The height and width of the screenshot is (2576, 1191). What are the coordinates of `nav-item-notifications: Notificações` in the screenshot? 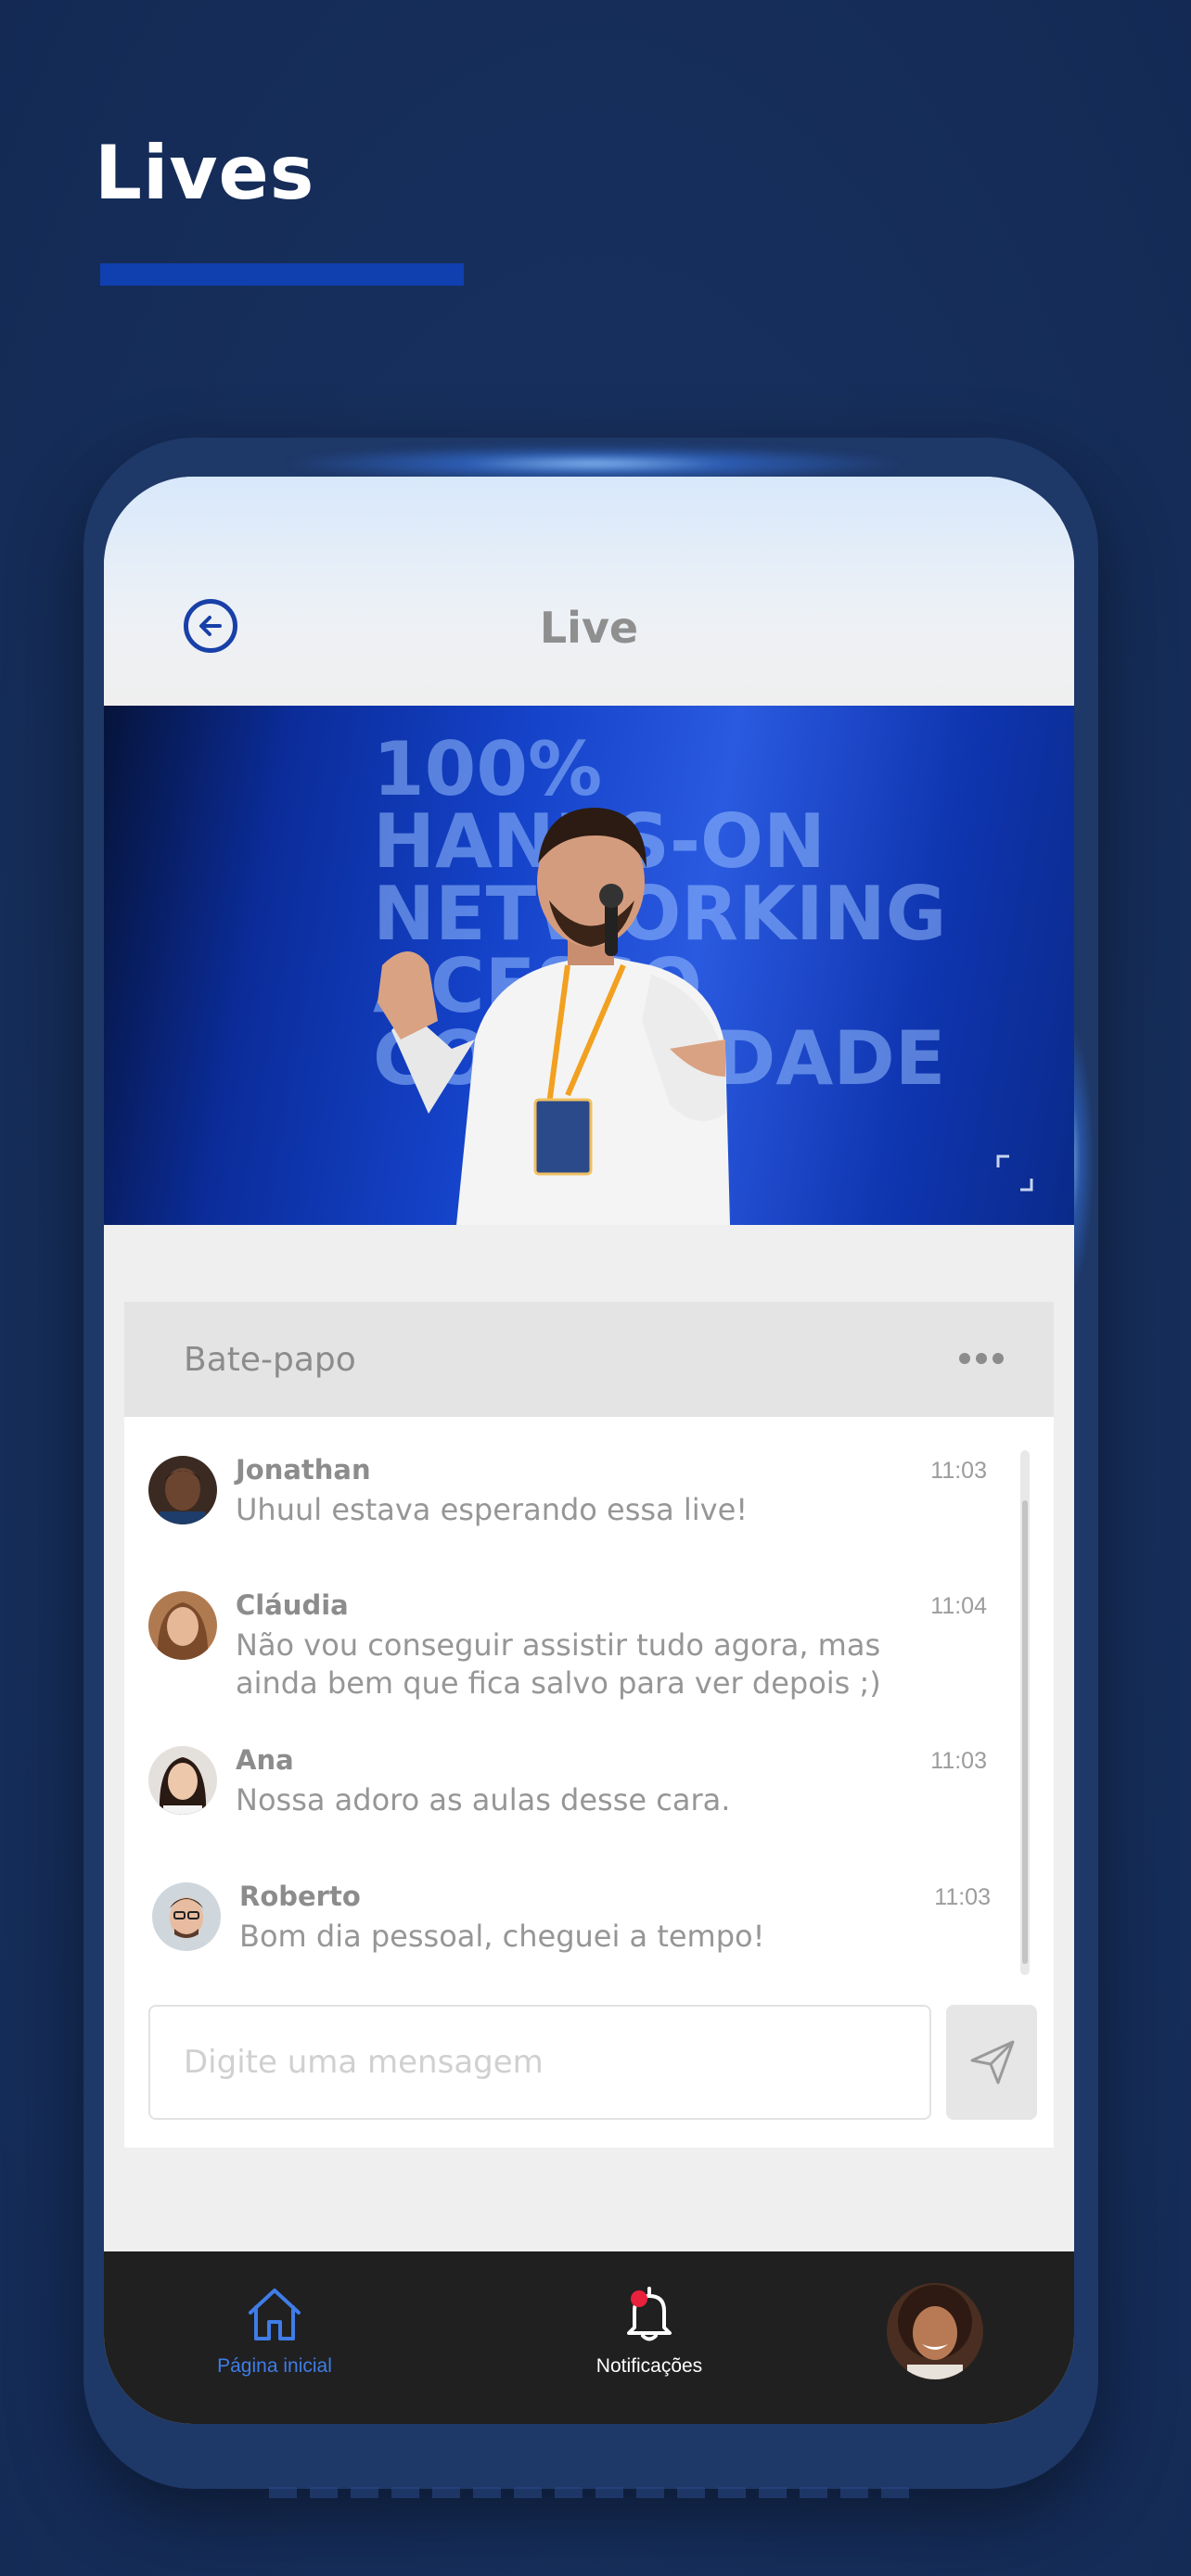 It's located at (649, 2338).